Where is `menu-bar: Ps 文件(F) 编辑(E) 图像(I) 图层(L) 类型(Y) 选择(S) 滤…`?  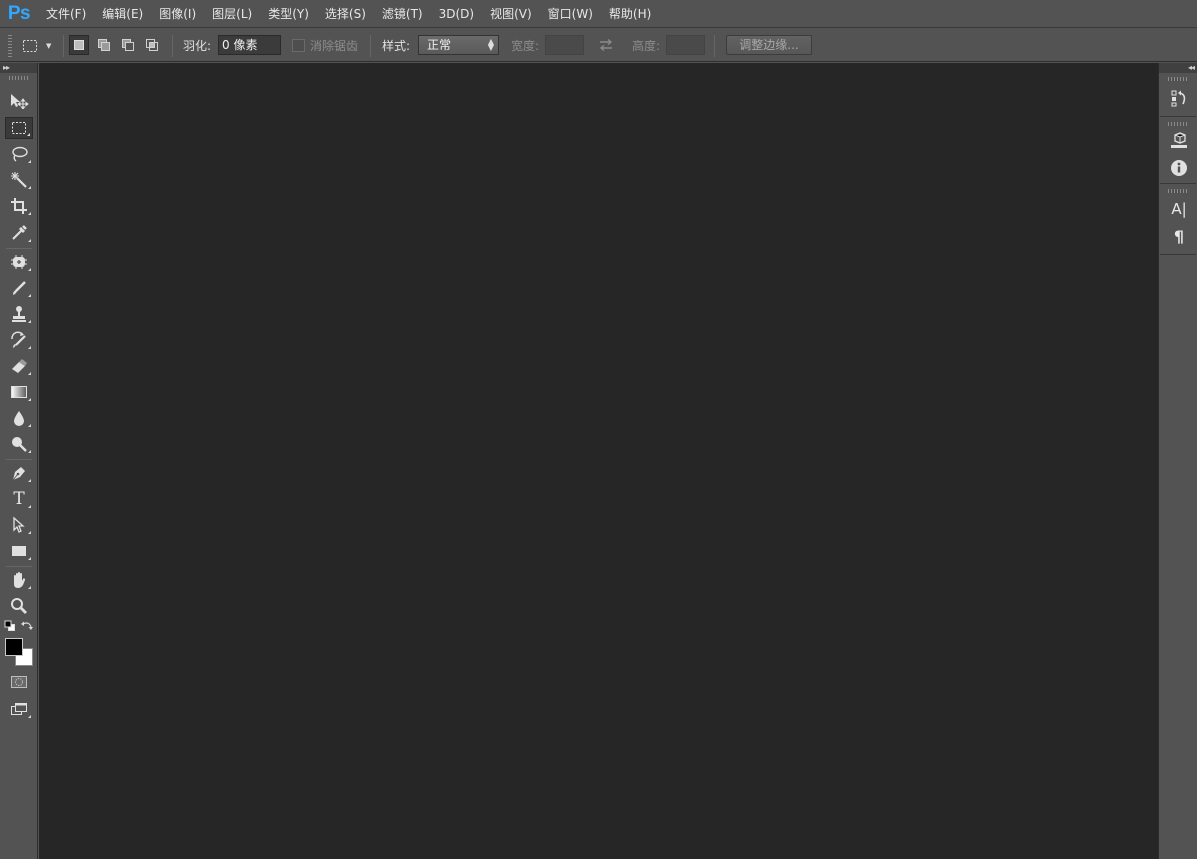
menu-bar: Ps 文件(F) 编辑(E) 图像(I) 图层(L) 类型(Y) 选择(S) 滤… is located at coordinates (598, 14).